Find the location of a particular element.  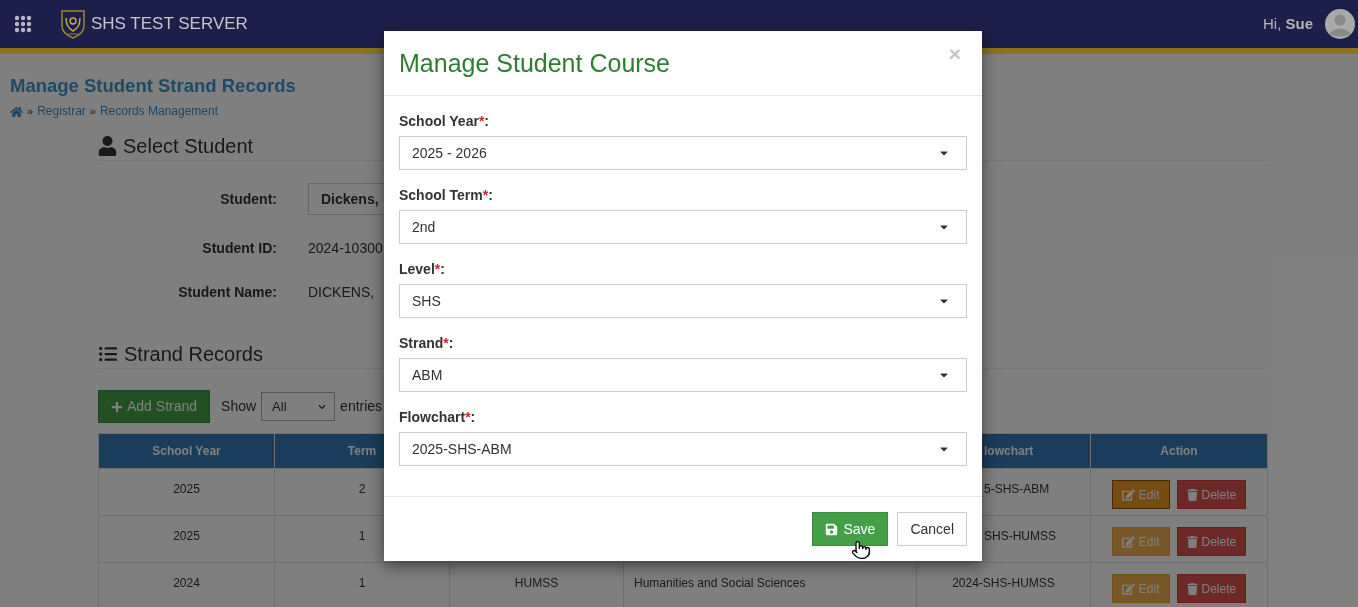

avatar-icon is located at coordinates (1340, 24).